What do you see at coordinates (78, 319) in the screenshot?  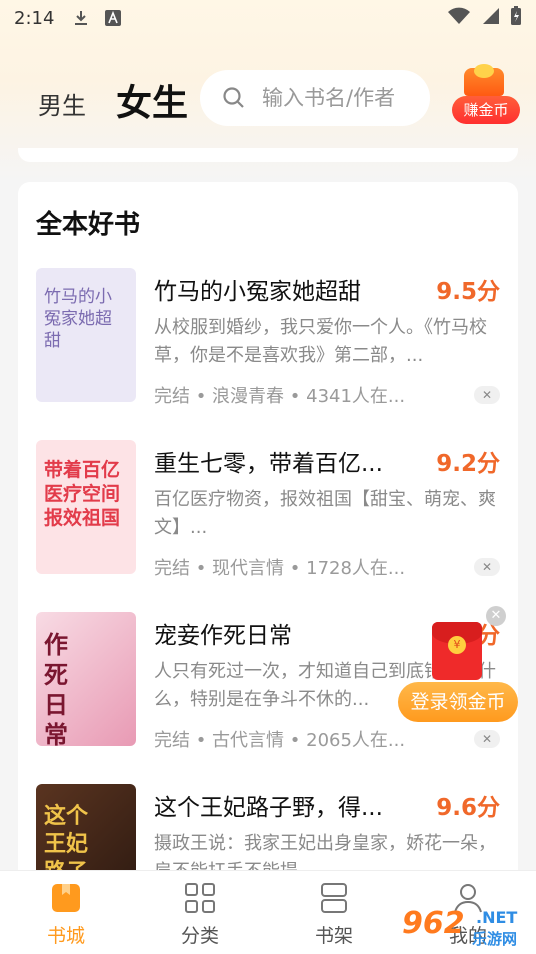 I see `cover-text: 竹马的小冤家她超甜` at bounding box center [78, 319].